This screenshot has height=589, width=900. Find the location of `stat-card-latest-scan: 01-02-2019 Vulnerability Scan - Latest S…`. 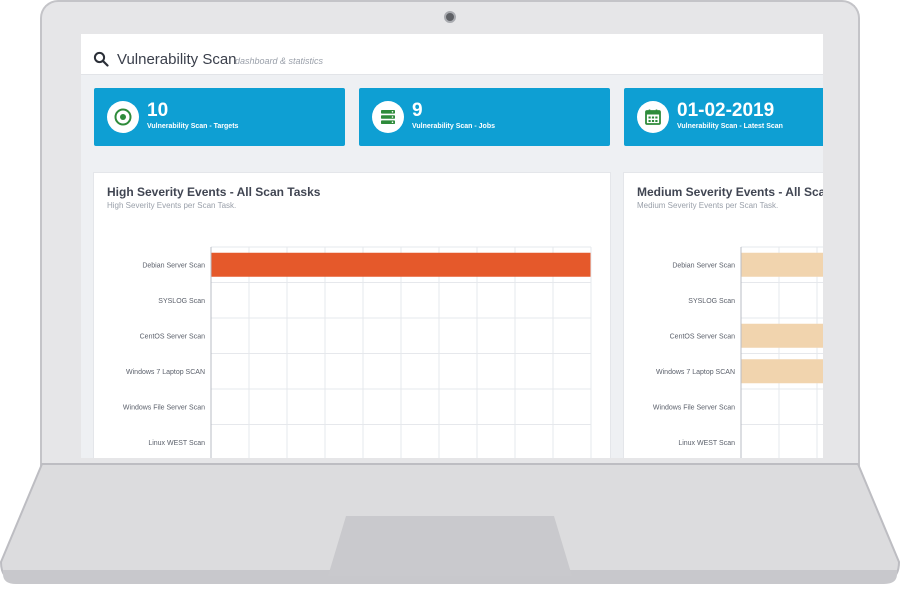

stat-card-latest-scan: 01-02-2019 Vulnerability Scan - Latest S… is located at coordinates (723, 117).